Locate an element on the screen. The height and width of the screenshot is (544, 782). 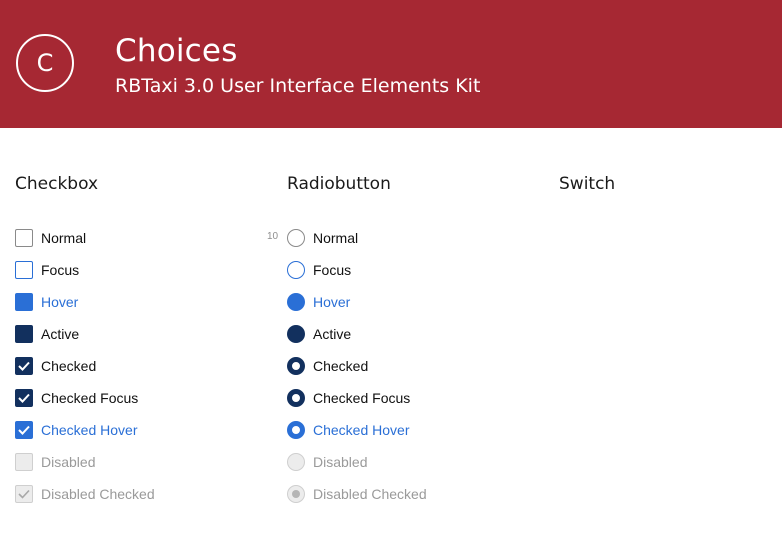
radio-active: Active is located at coordinates (357, 334).